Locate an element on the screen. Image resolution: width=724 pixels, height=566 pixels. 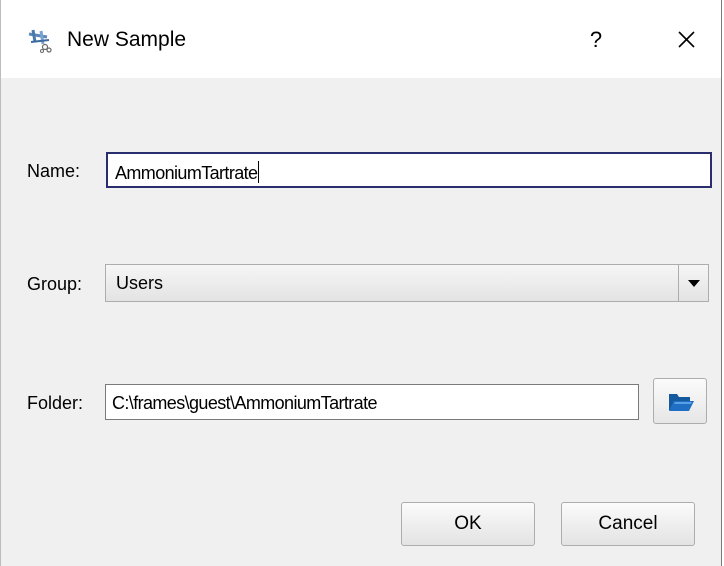
group-dropdown-button is located at coordinates (693, 283).